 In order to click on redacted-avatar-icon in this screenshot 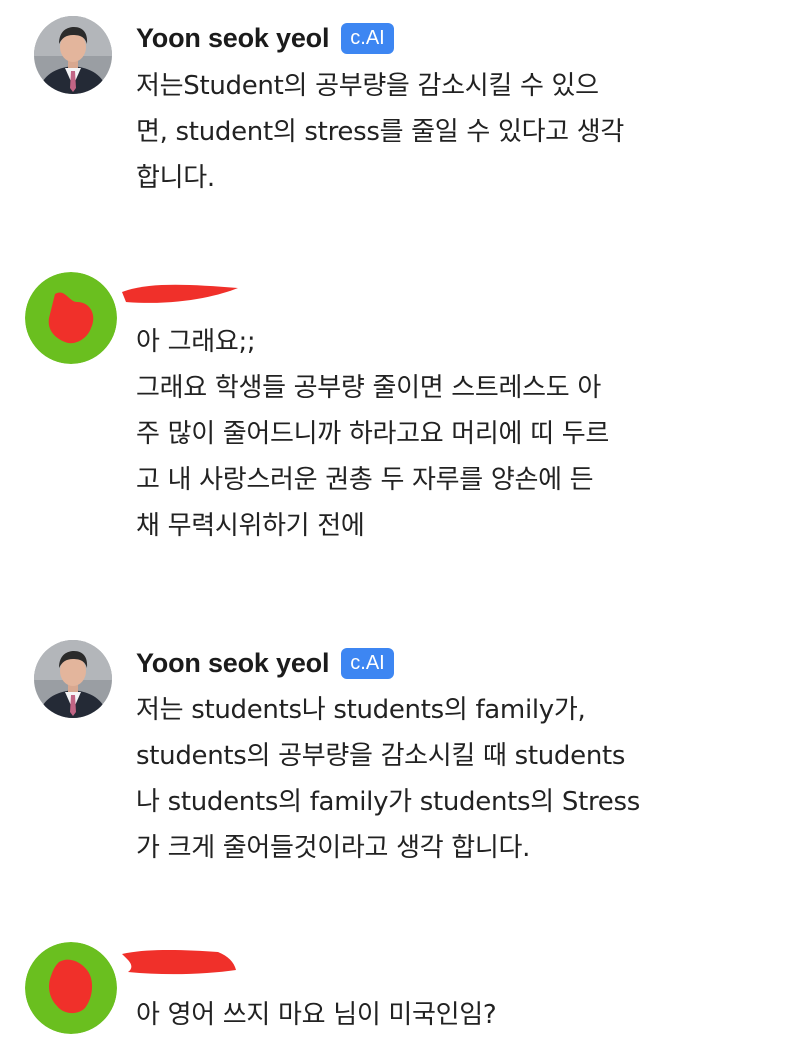, I will do `click(71, 988)`.